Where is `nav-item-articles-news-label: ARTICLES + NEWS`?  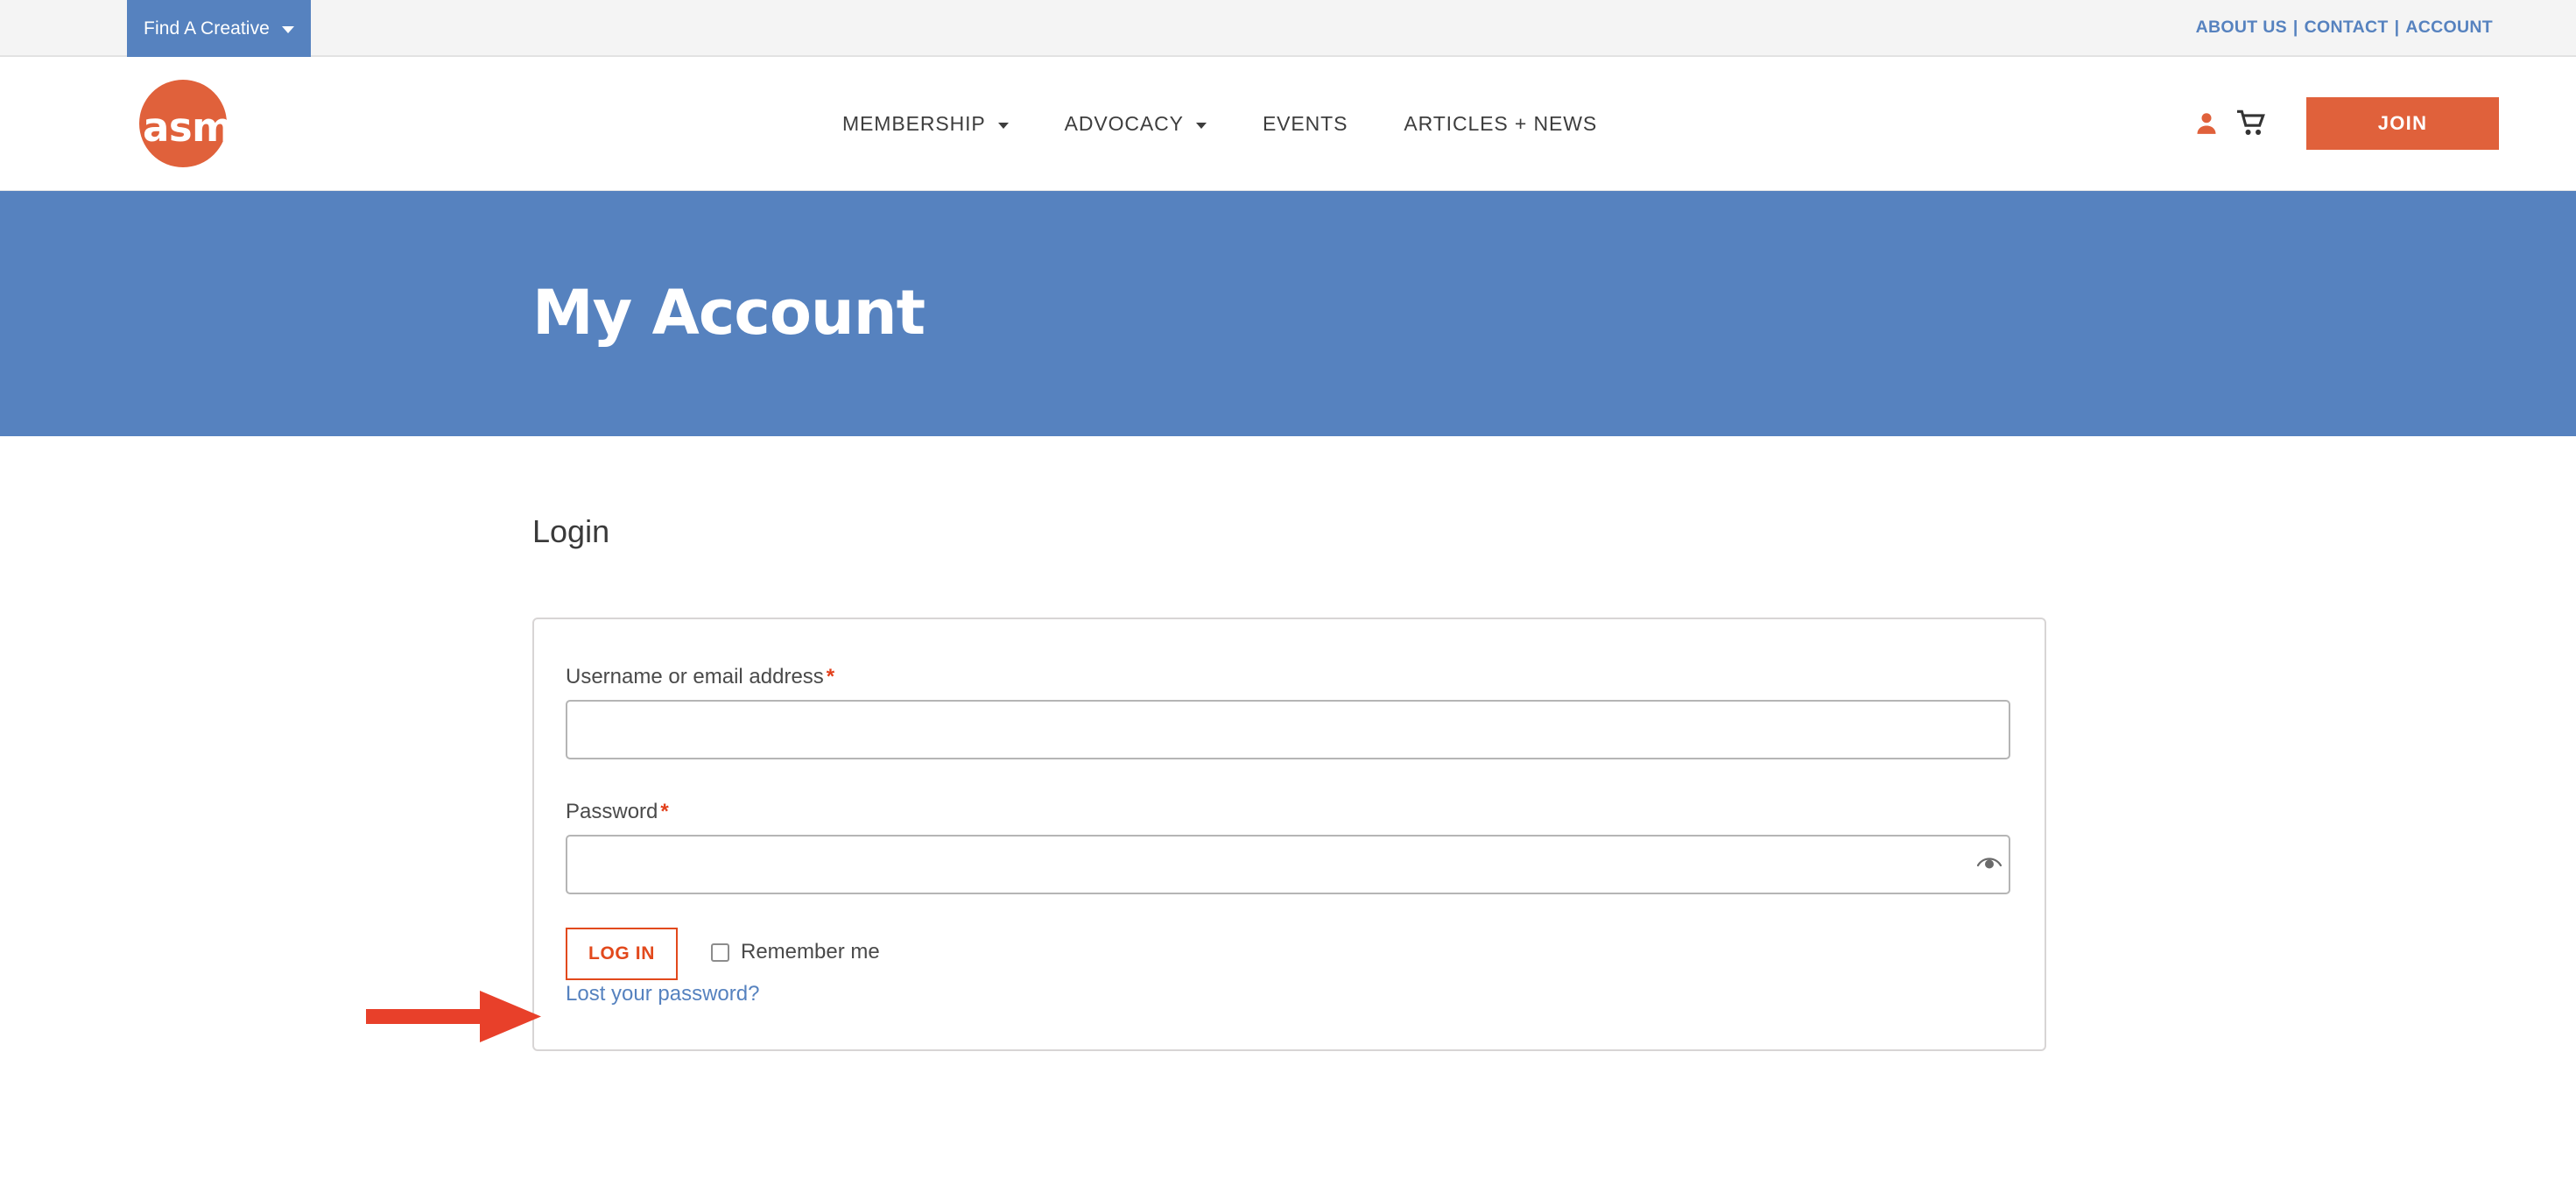 nav-item-articles-news-label: ARTICLES + NEWS is located at coordinates (1501, 123).